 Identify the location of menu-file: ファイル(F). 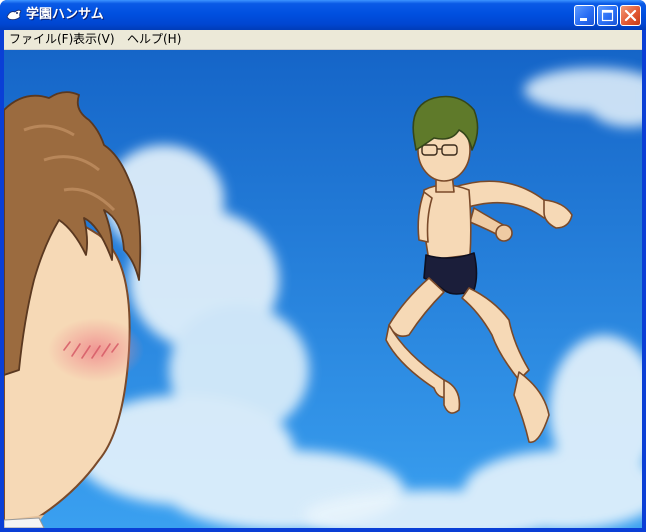
(41, 39).